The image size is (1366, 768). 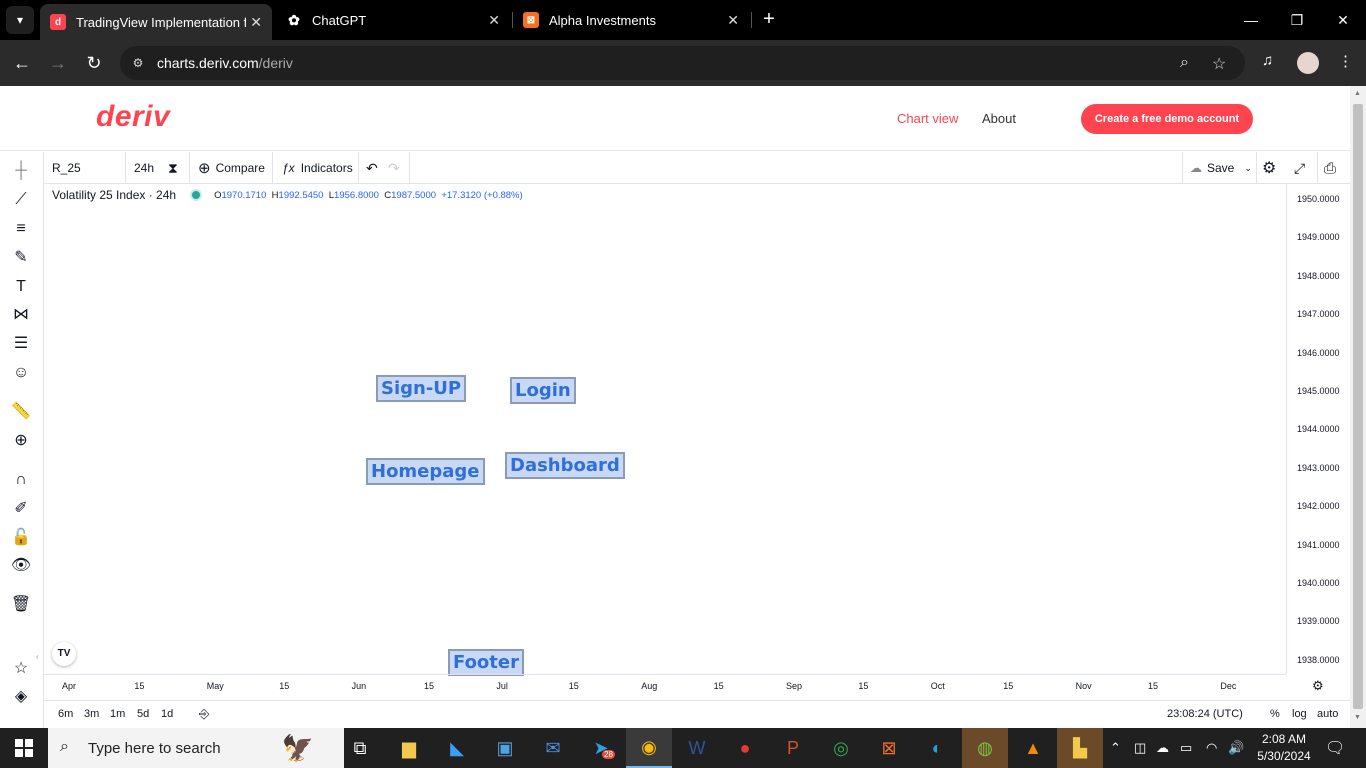 What do you see at coordinates (565, 465) in the screenshot?
I see `dashboard-overlay-label: Dashboard` at bounding box center [565, 465].